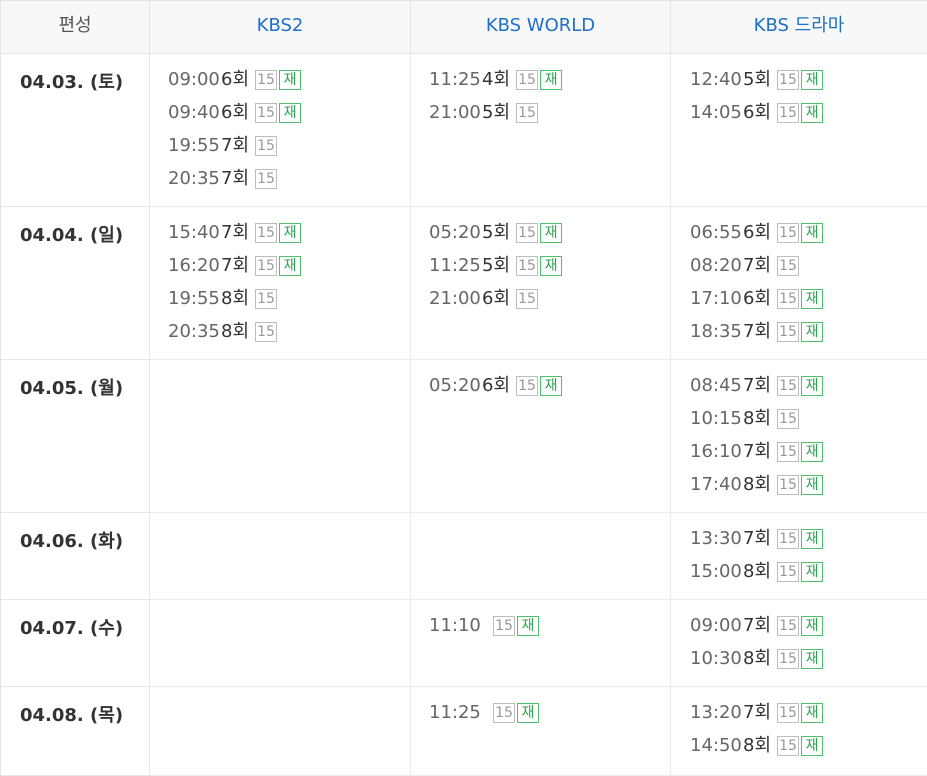 The image size is (927, 776). What do you see at coordinates (75, 556) in the screenshot?
I see `date-label: 04.06. (화)` at bounding box center [75, 556].